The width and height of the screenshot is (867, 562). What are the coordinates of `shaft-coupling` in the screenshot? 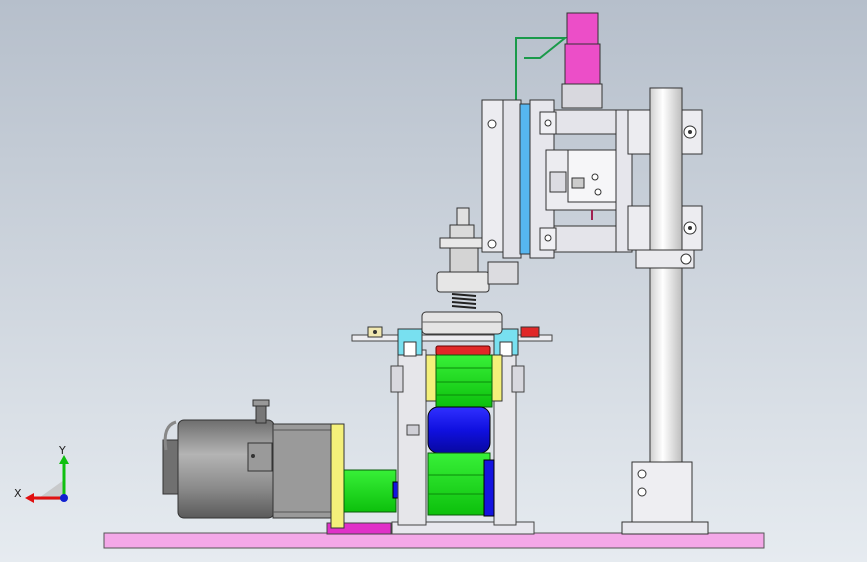 It's located at (374, 491).